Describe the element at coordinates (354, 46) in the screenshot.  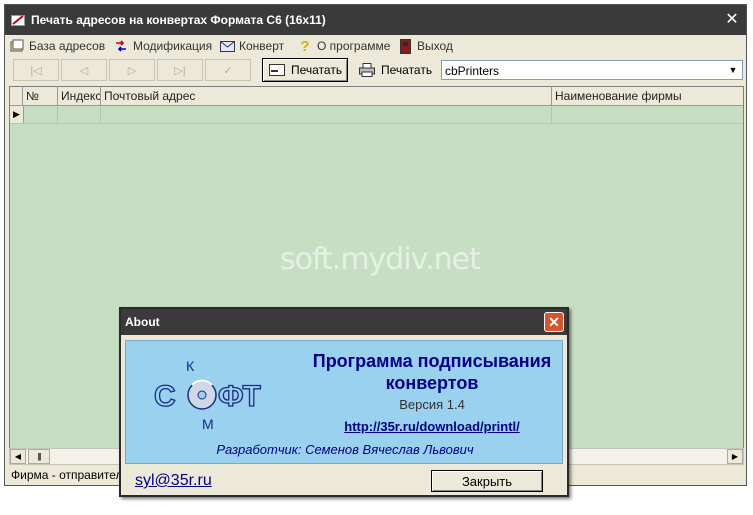
I see `menu-about-label: О программе` at that location.